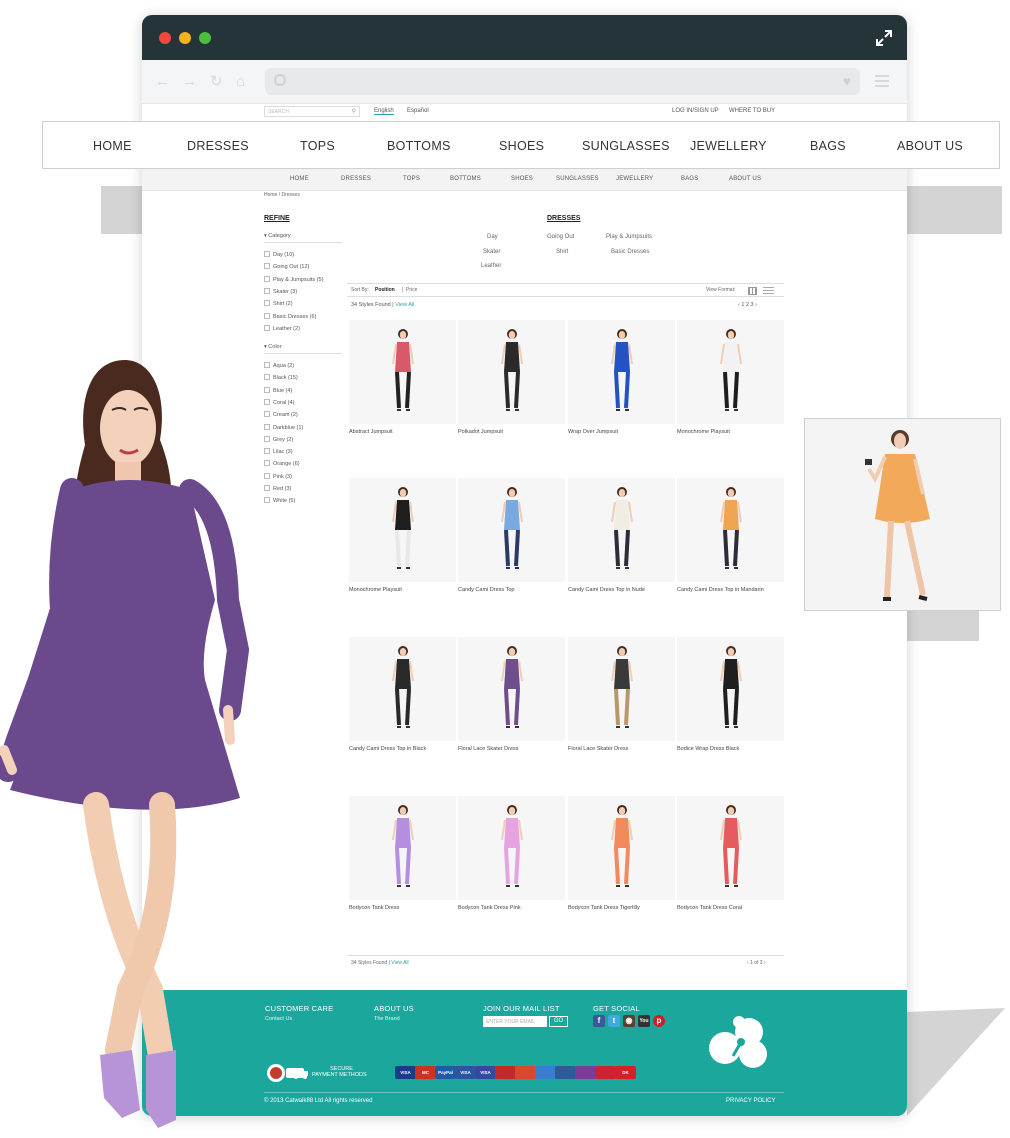 This screenshot has height=1138, width=1010. What do you see at coordinates (279, 365) in the screenshot?
I see `color-item: Aqua (2)` at bounding box center [279, 365].